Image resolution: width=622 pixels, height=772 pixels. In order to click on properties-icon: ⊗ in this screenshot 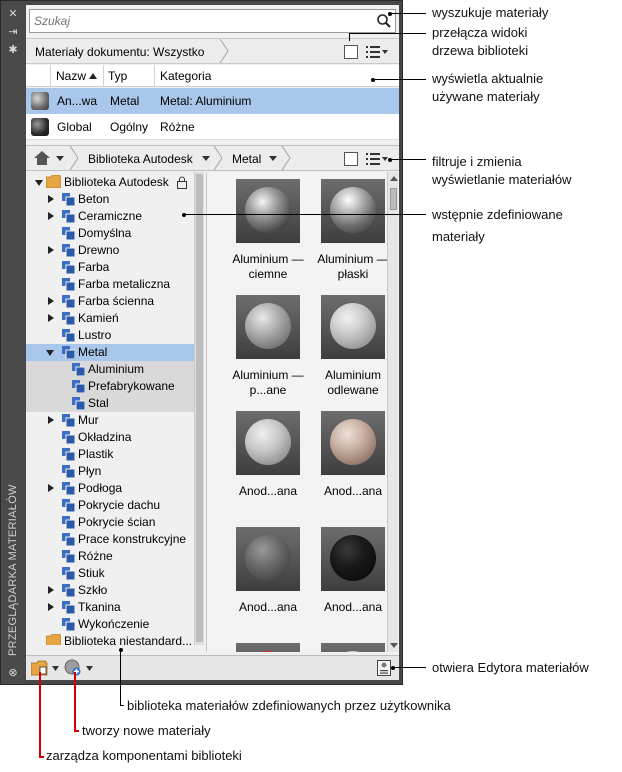, I will do `click(13, 673)`.